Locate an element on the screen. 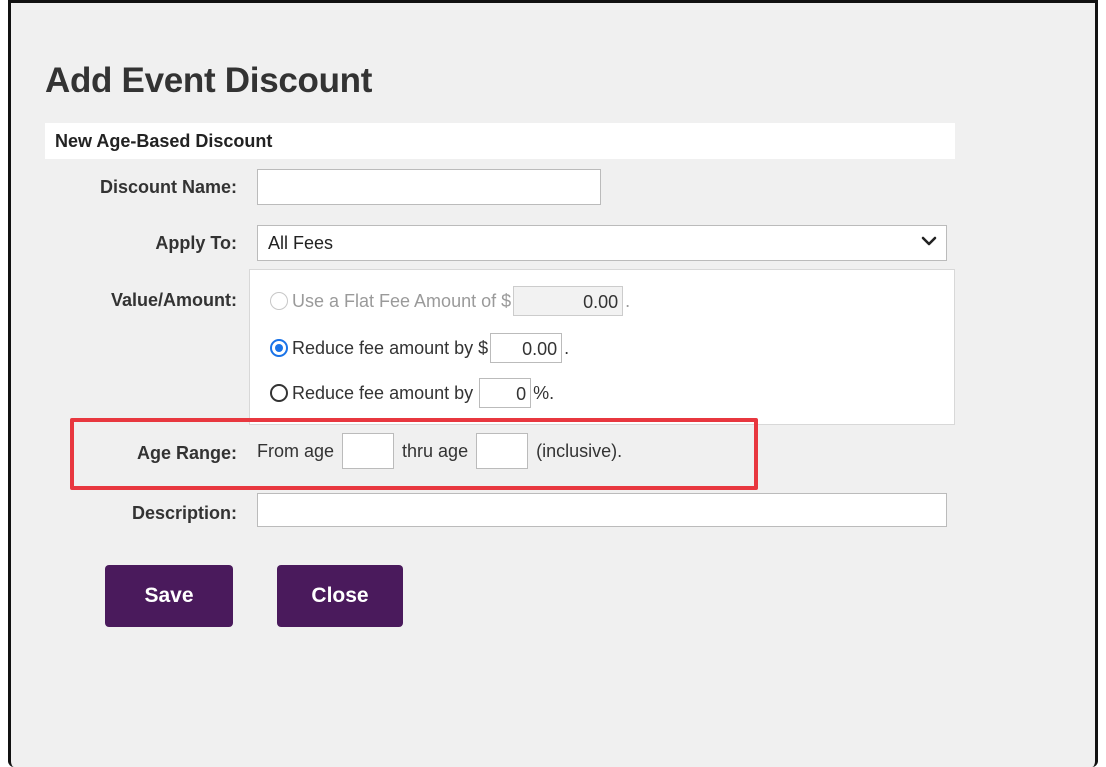 The image size is (1106, 767). reduce-amount-option: Reduce fee amount by $ 0.00 . is located at coordinates (419, 348).